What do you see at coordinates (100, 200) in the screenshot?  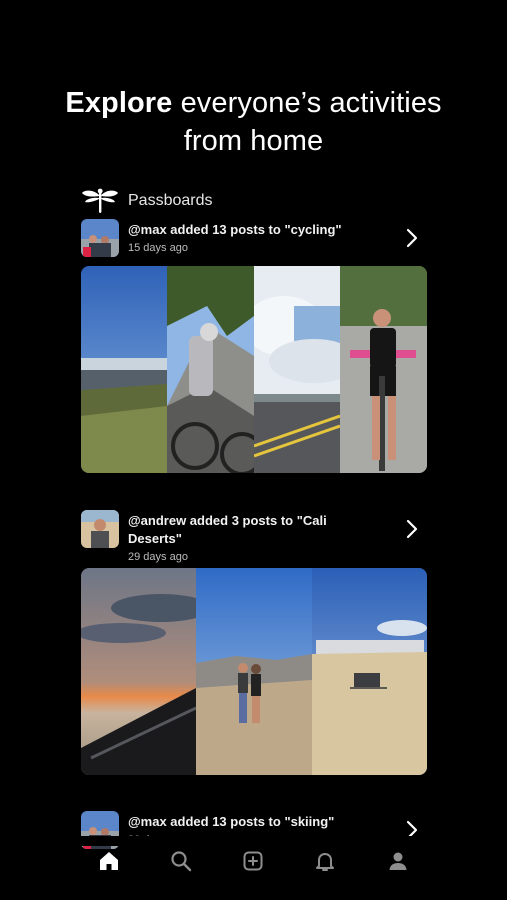 I see `dragonfly-icon` at bounding box center [100, 200].